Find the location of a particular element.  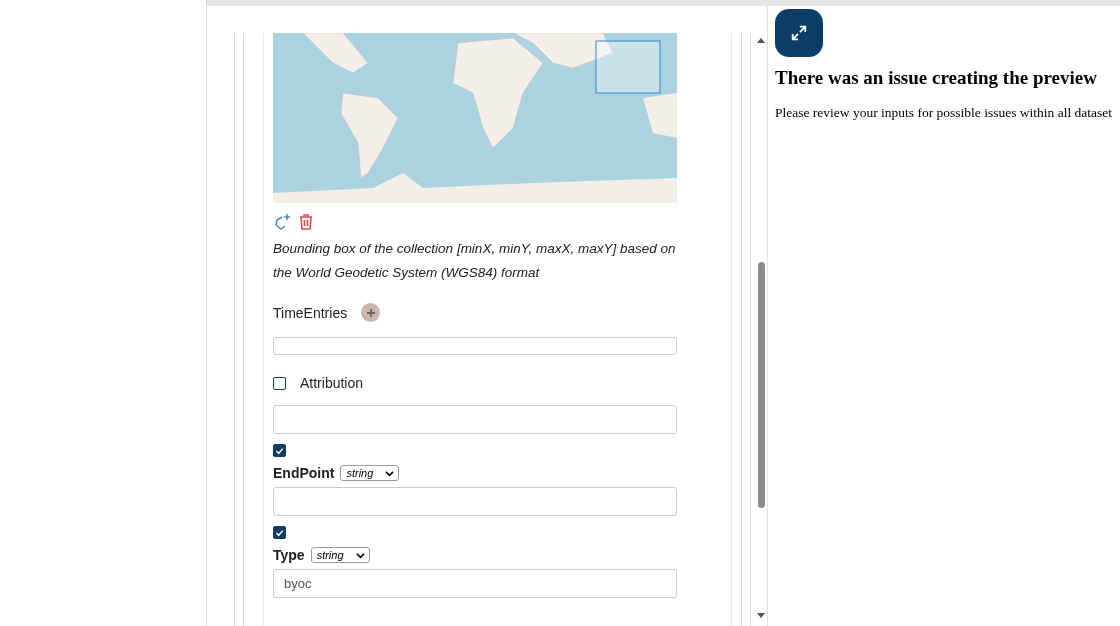

trash-icon is located at coordinates (306, 222).